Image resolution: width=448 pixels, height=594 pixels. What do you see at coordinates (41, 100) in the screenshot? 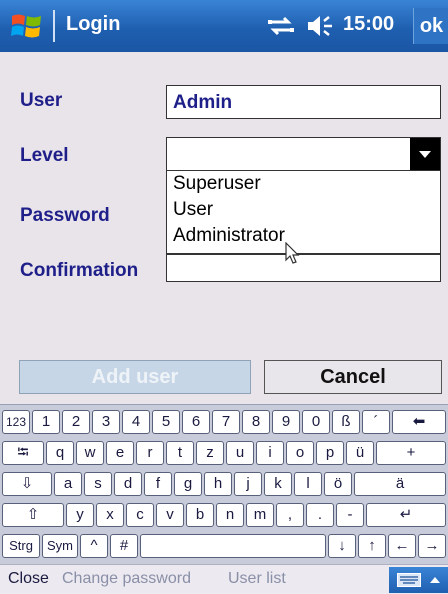
I see `user-label: User` at bounding box center [41, 100].